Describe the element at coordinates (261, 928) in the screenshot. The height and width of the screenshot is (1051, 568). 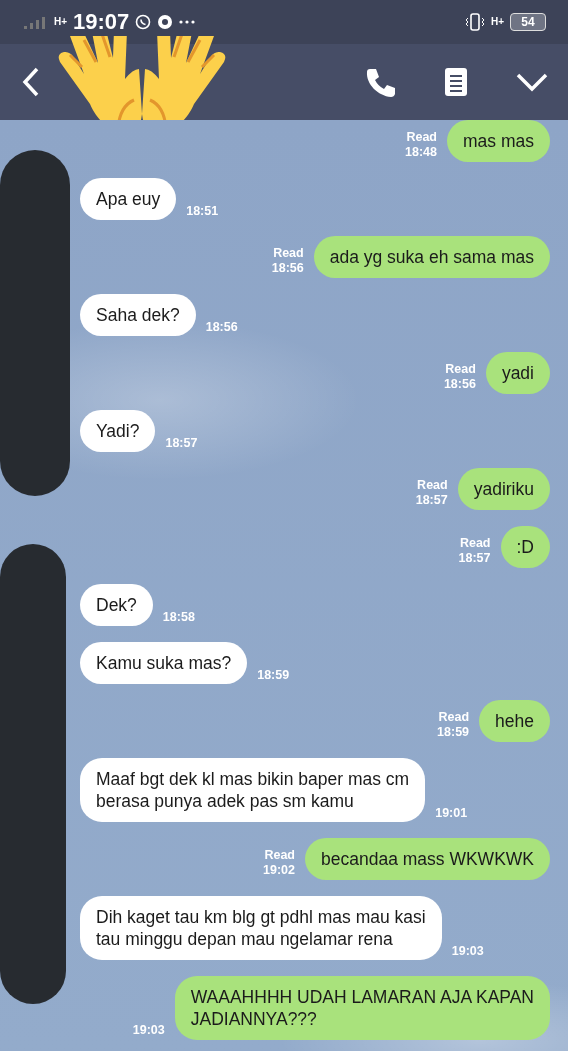
I see `received-message: Dih kaget tau km blg gt pdhl mas mau kasi tau minggu depan mau ngelamar rena` at that location.